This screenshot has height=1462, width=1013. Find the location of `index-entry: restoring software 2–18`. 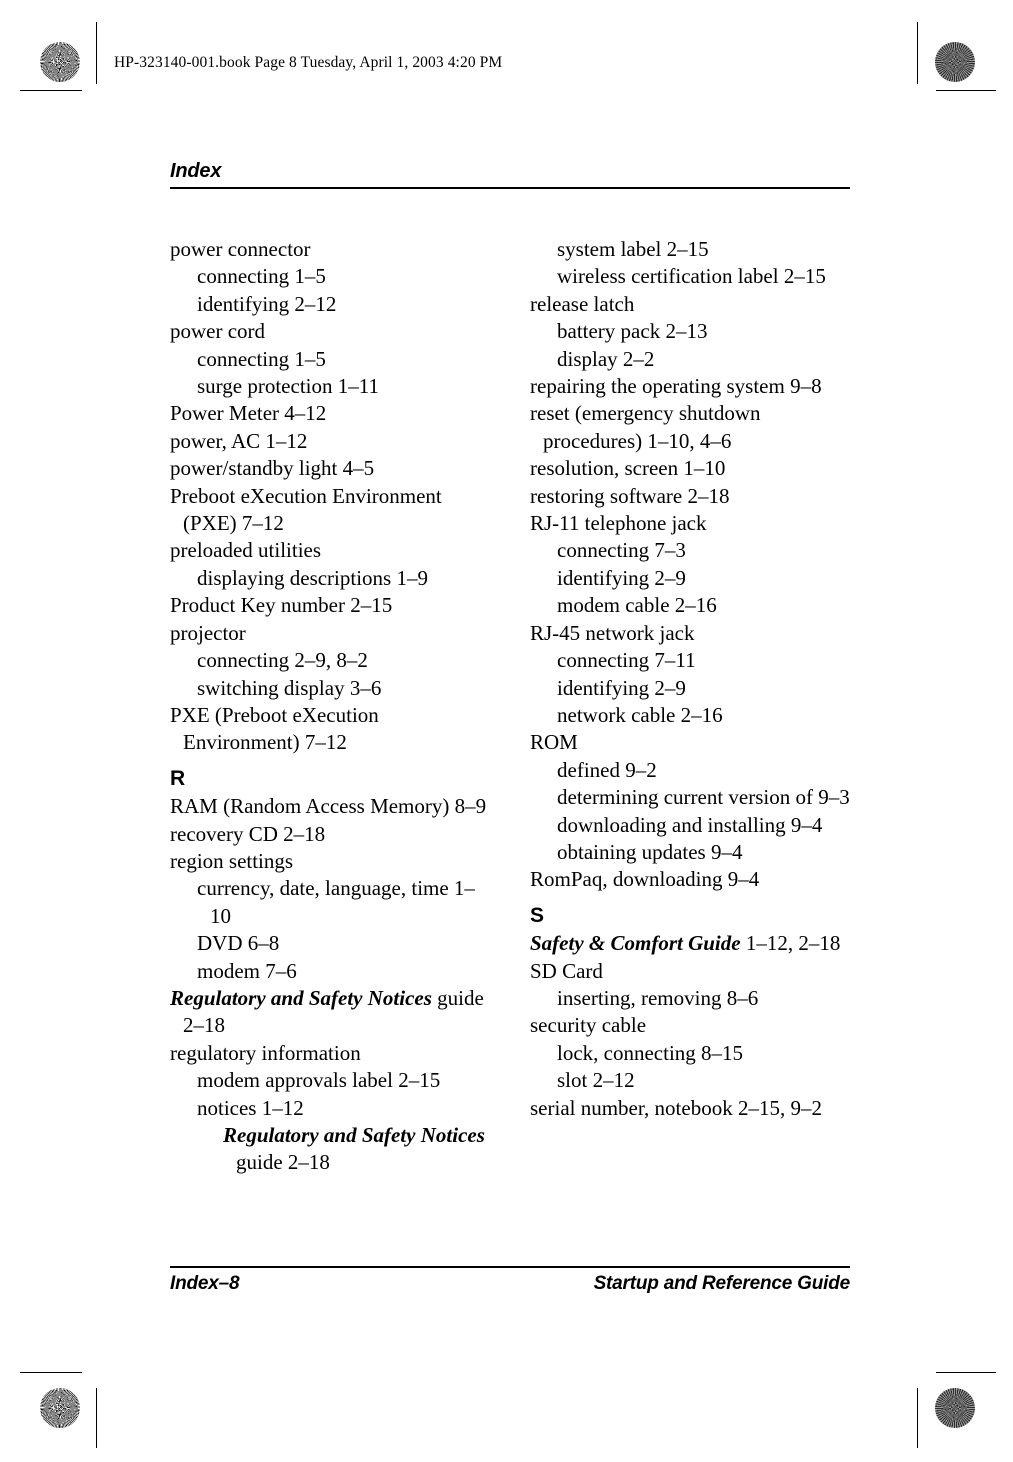

index-entry: restoring software 2–18 is located at coordinates (630, 495).